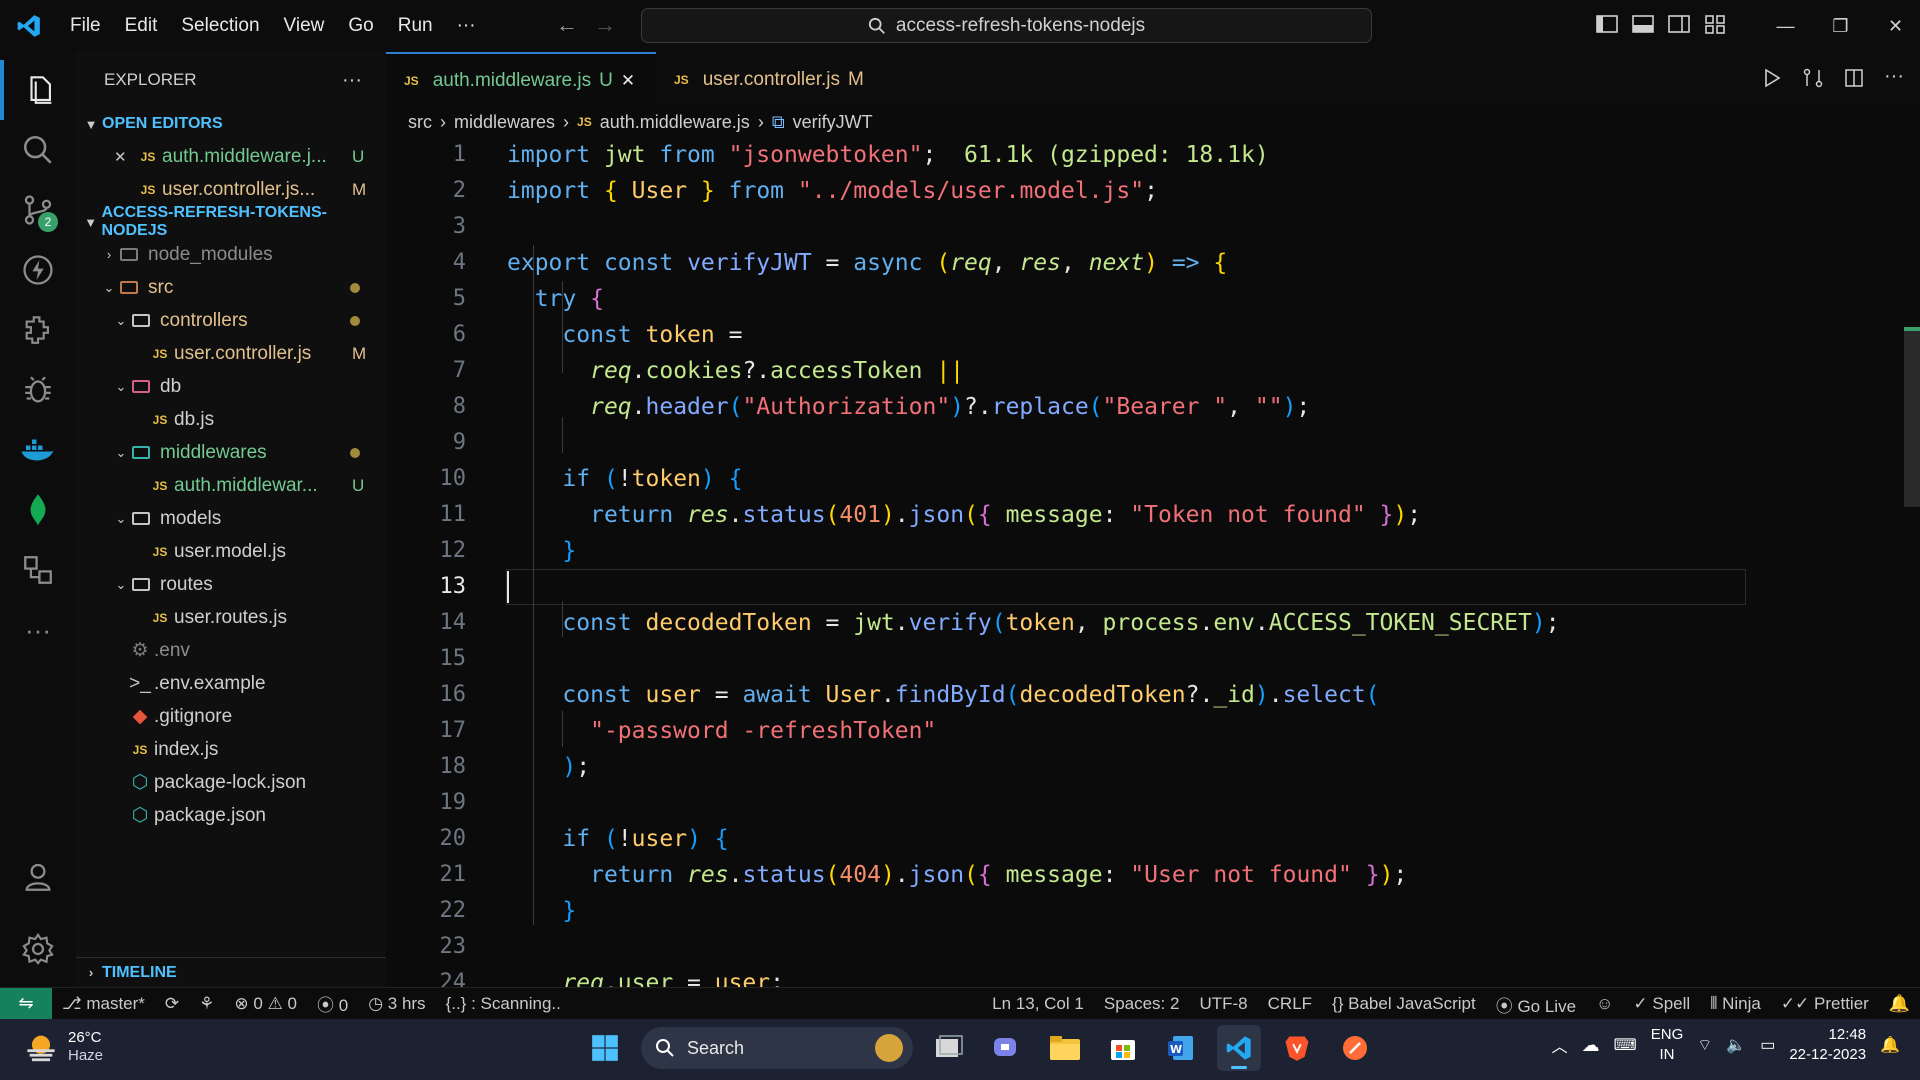 Image resolution: width=1920 pixels, height=1080 pixels. What do you see at coordinates (1785, 26) in the screenshot?
I see `minimize-icon: —` at bounding box center [1785, 26].